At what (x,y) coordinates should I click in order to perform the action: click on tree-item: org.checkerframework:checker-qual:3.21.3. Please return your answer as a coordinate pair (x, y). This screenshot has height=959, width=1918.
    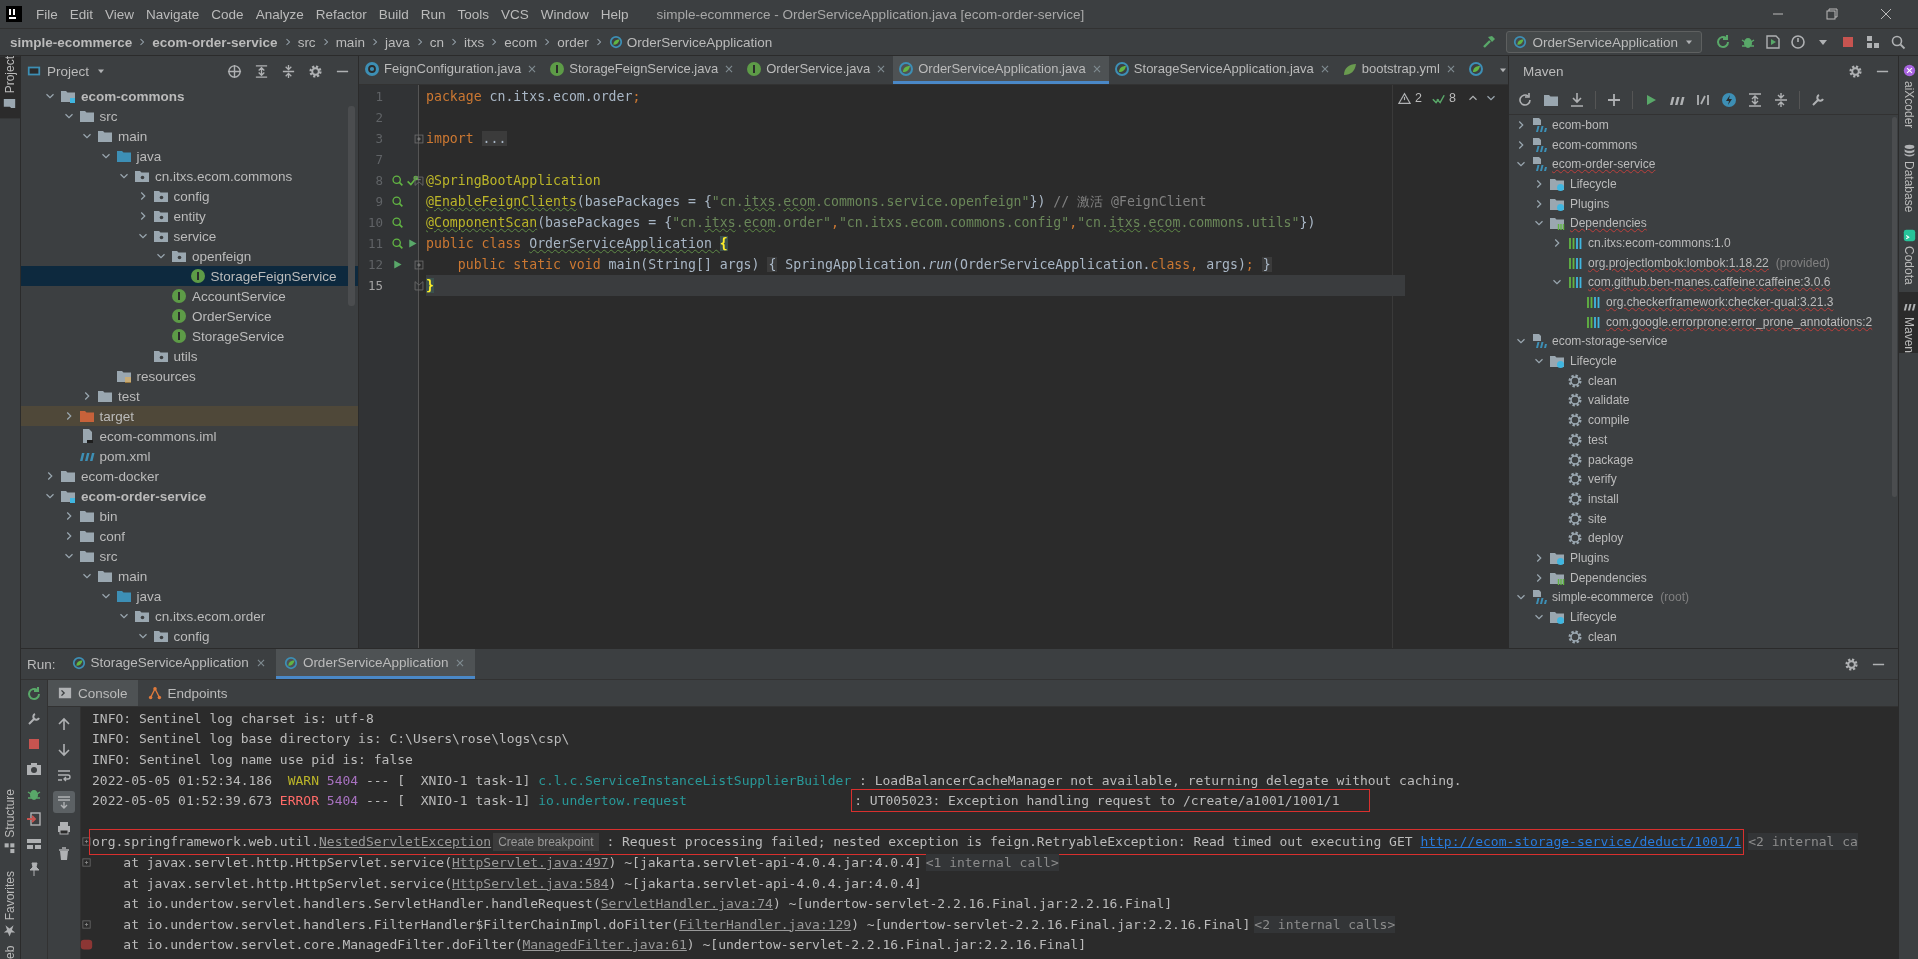
    Looking at the image, I should click on (1703, 302).